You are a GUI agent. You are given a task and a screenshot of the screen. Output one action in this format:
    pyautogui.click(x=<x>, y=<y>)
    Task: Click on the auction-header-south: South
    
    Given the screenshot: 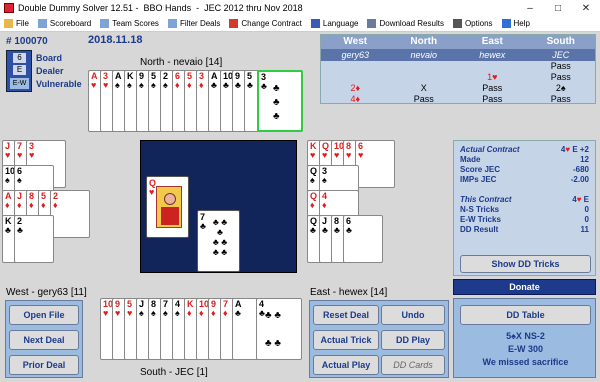 What is the action you would take?
    pyautogui.click(x=560, y=41)
    